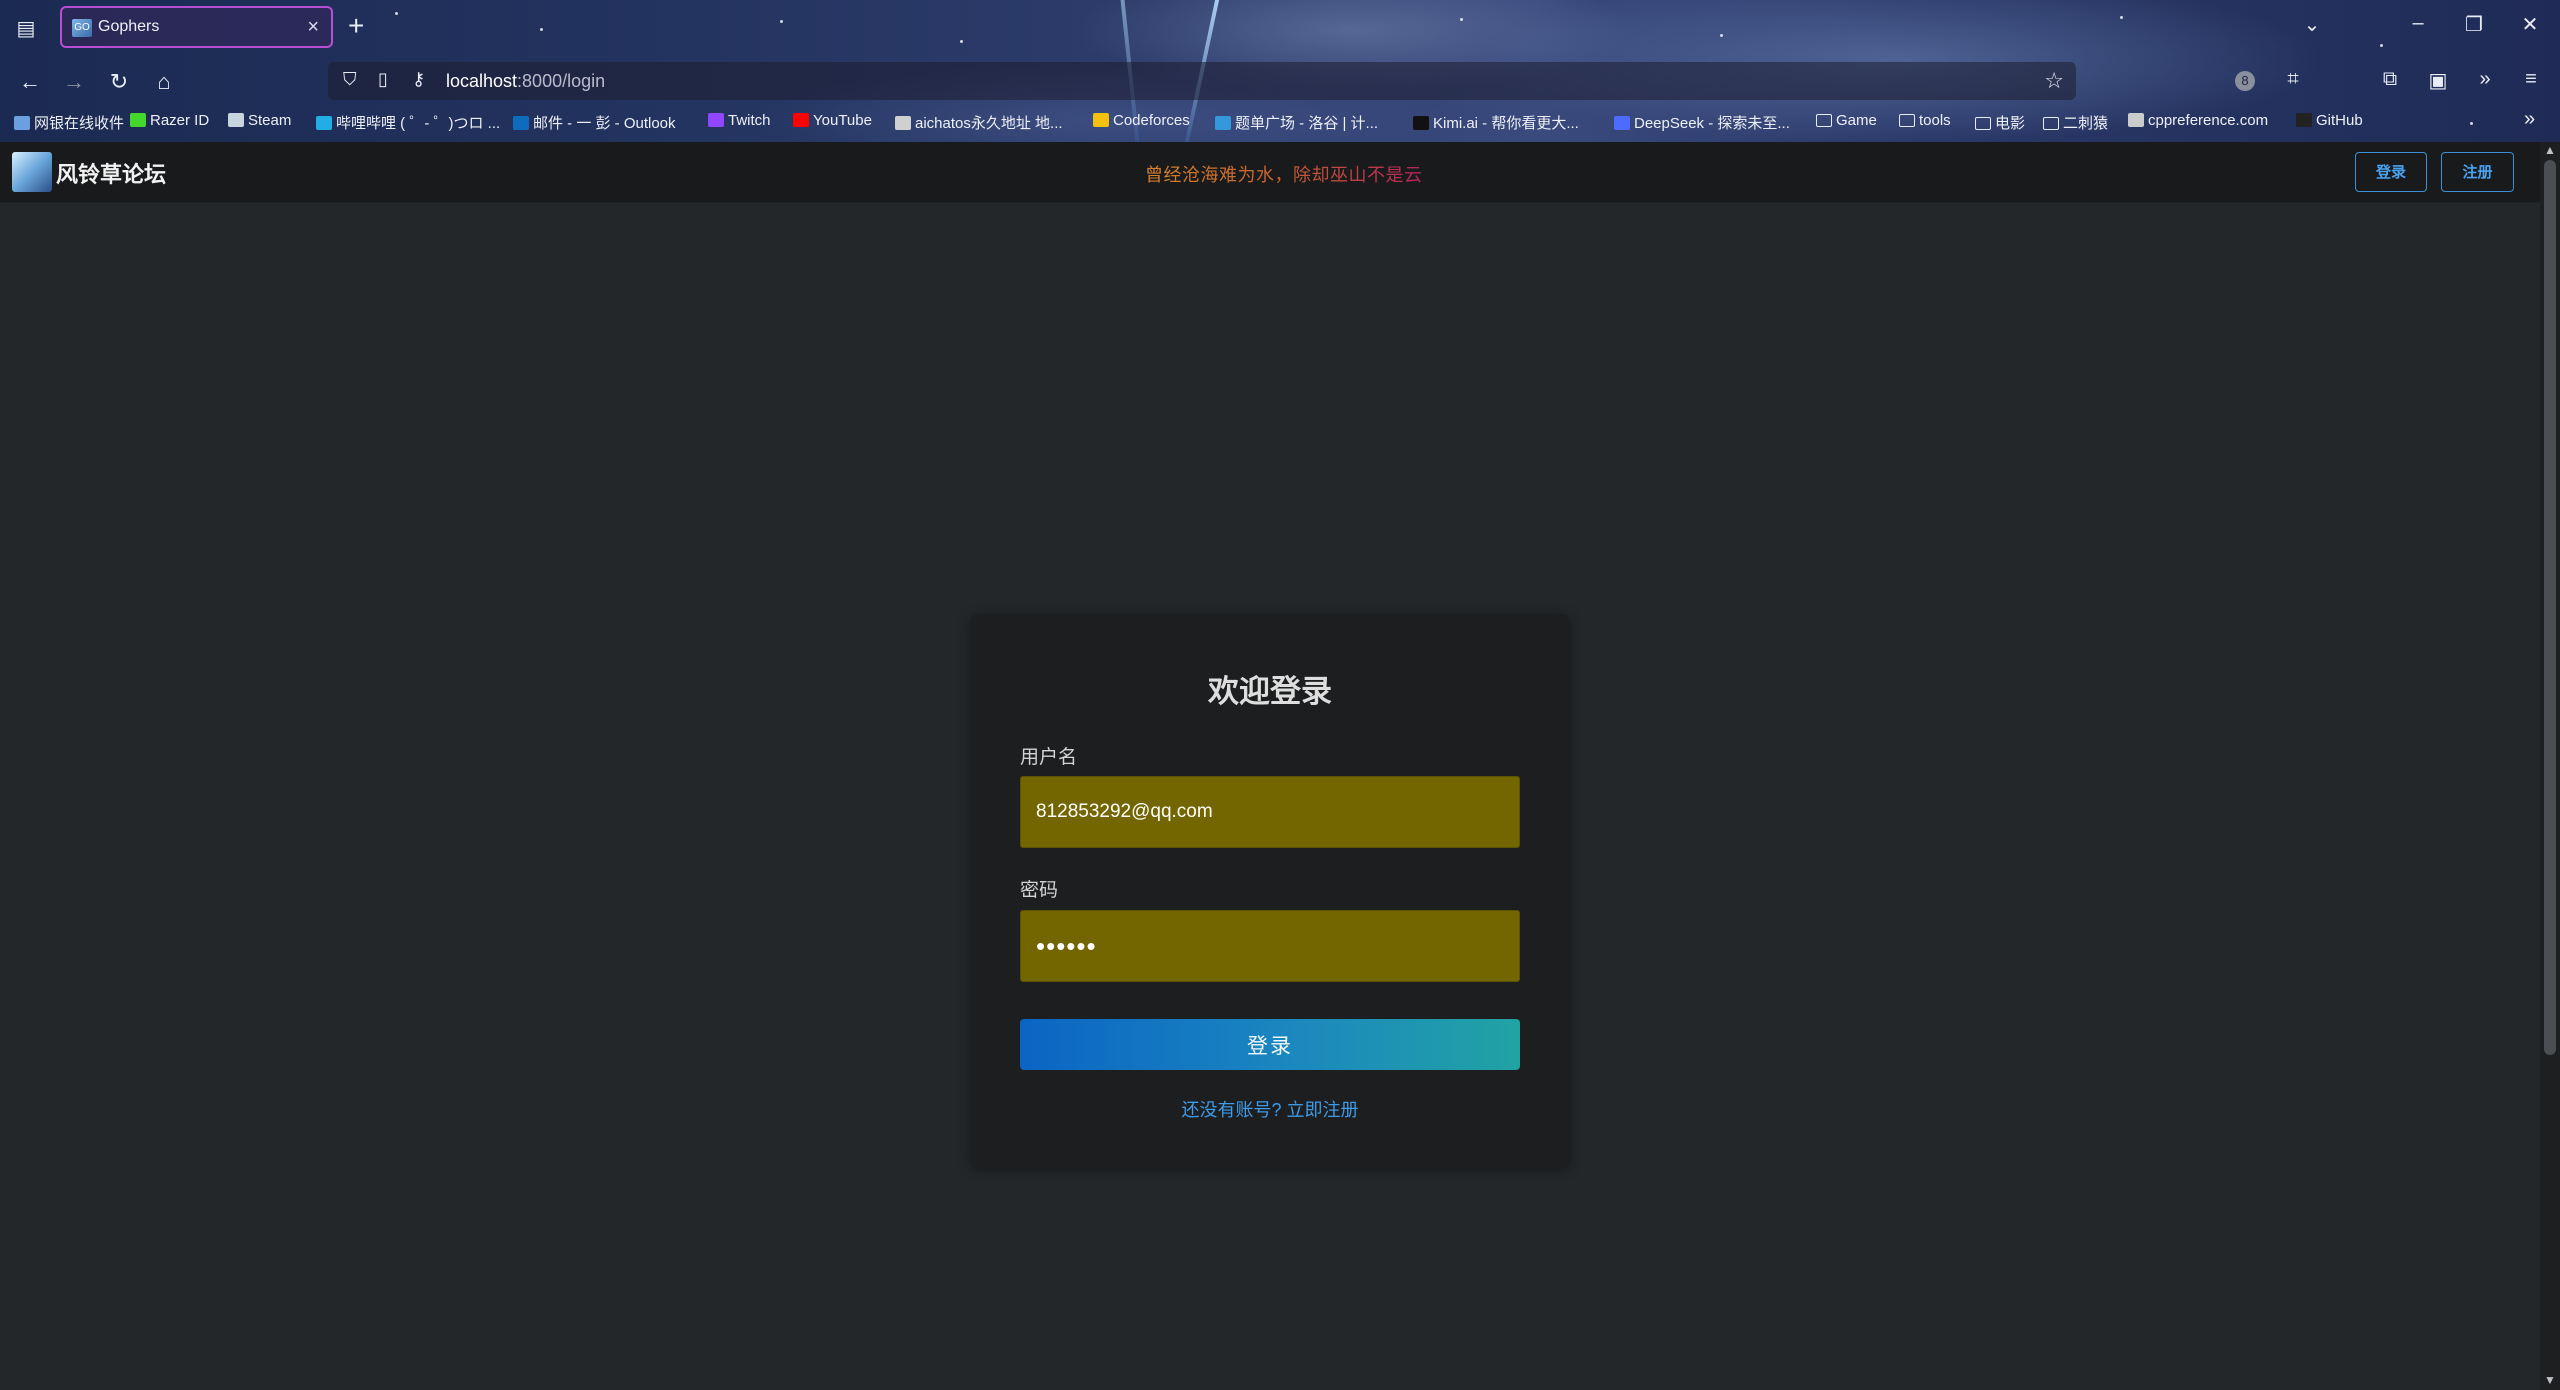 The image size is (2560, 1390). What do you see at coordinates (418, 79) in the screenshot?
I see `key-icon: ⚷` at bounding box center [418, 79].